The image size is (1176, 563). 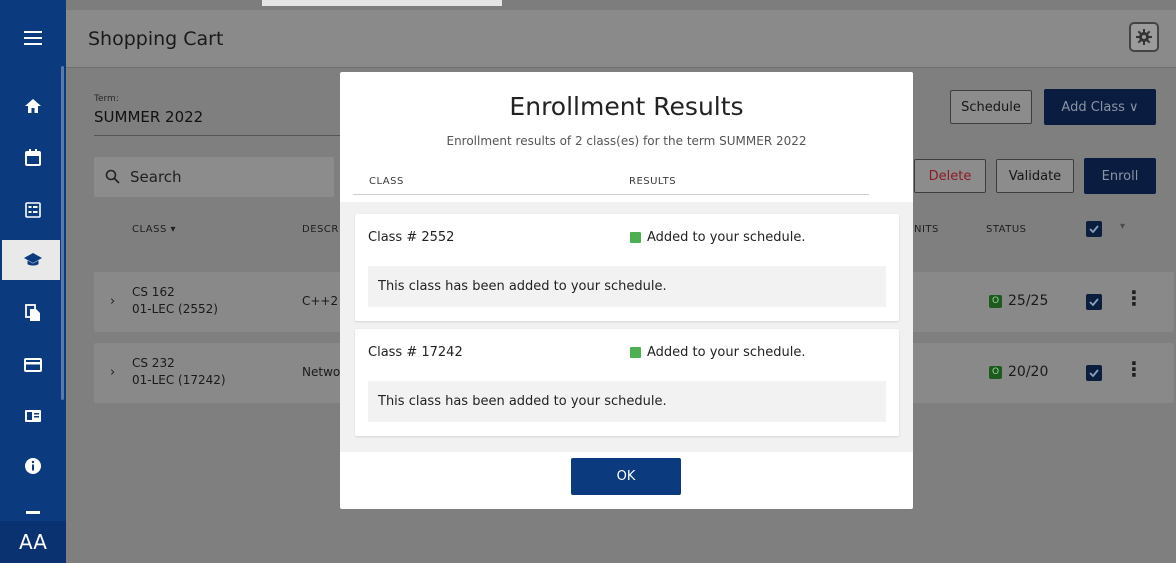 I want to click on status-badge: O 25/25, so click(x=1018, y=301).